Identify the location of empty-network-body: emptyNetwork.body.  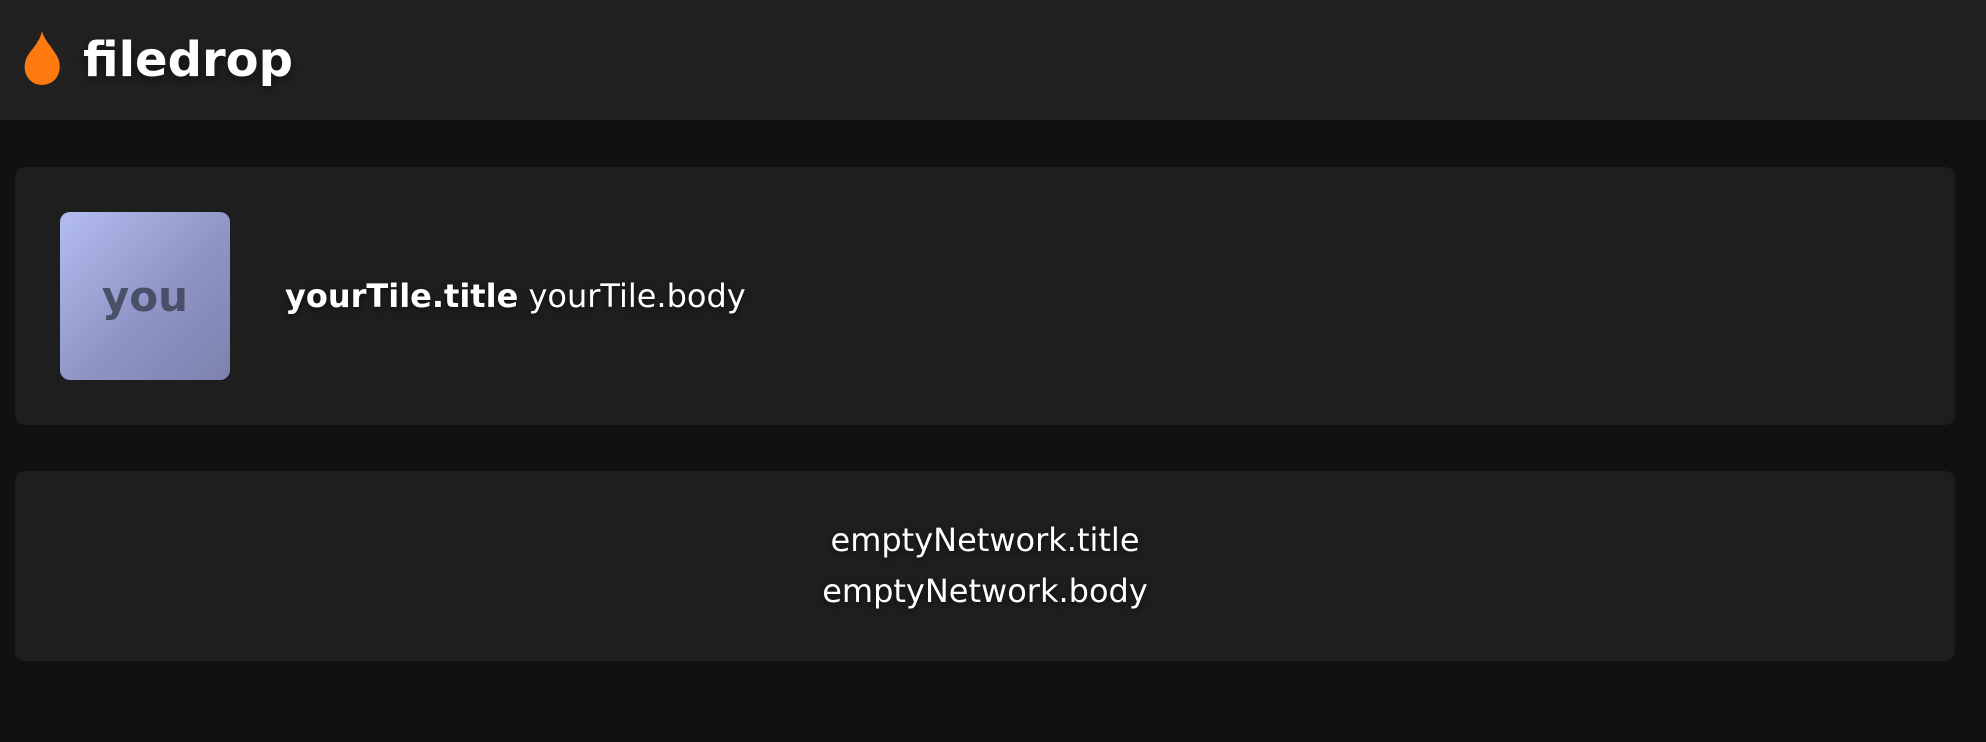
(985, 591).